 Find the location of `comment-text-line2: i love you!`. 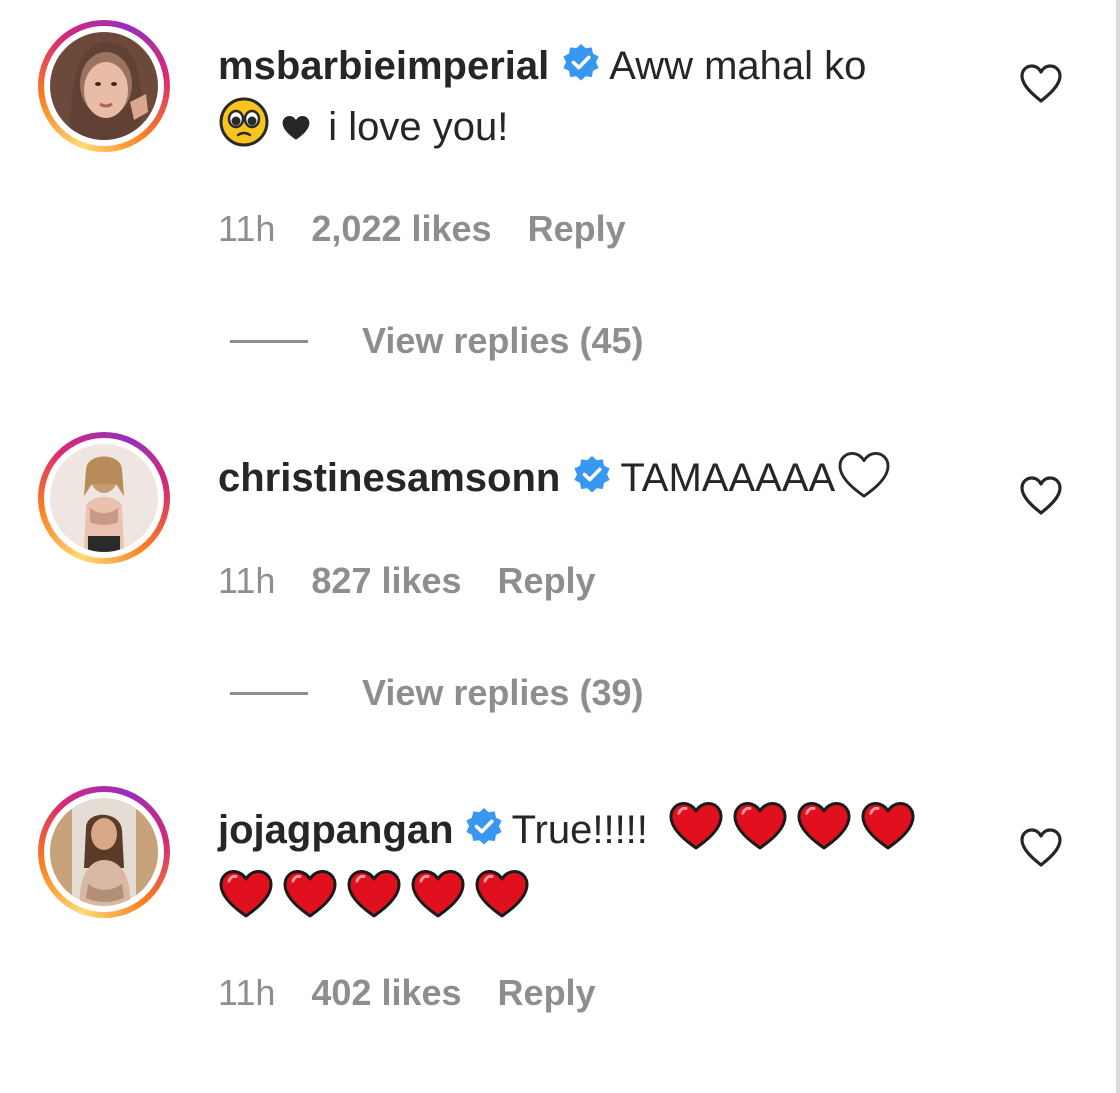

comment-text-line2: i love you! is located at coordinates (418, 127).